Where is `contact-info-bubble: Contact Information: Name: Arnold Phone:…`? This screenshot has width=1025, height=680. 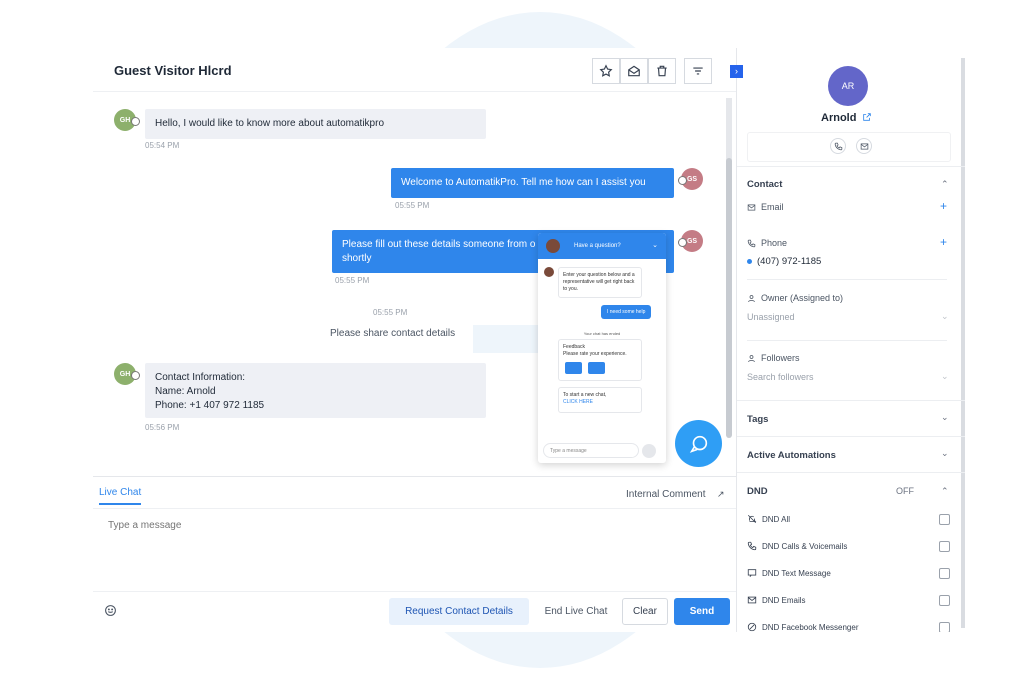 contact-info-bubble: Contact Information: Name: Arnold Phone:… is located at coordinates (315, 390).